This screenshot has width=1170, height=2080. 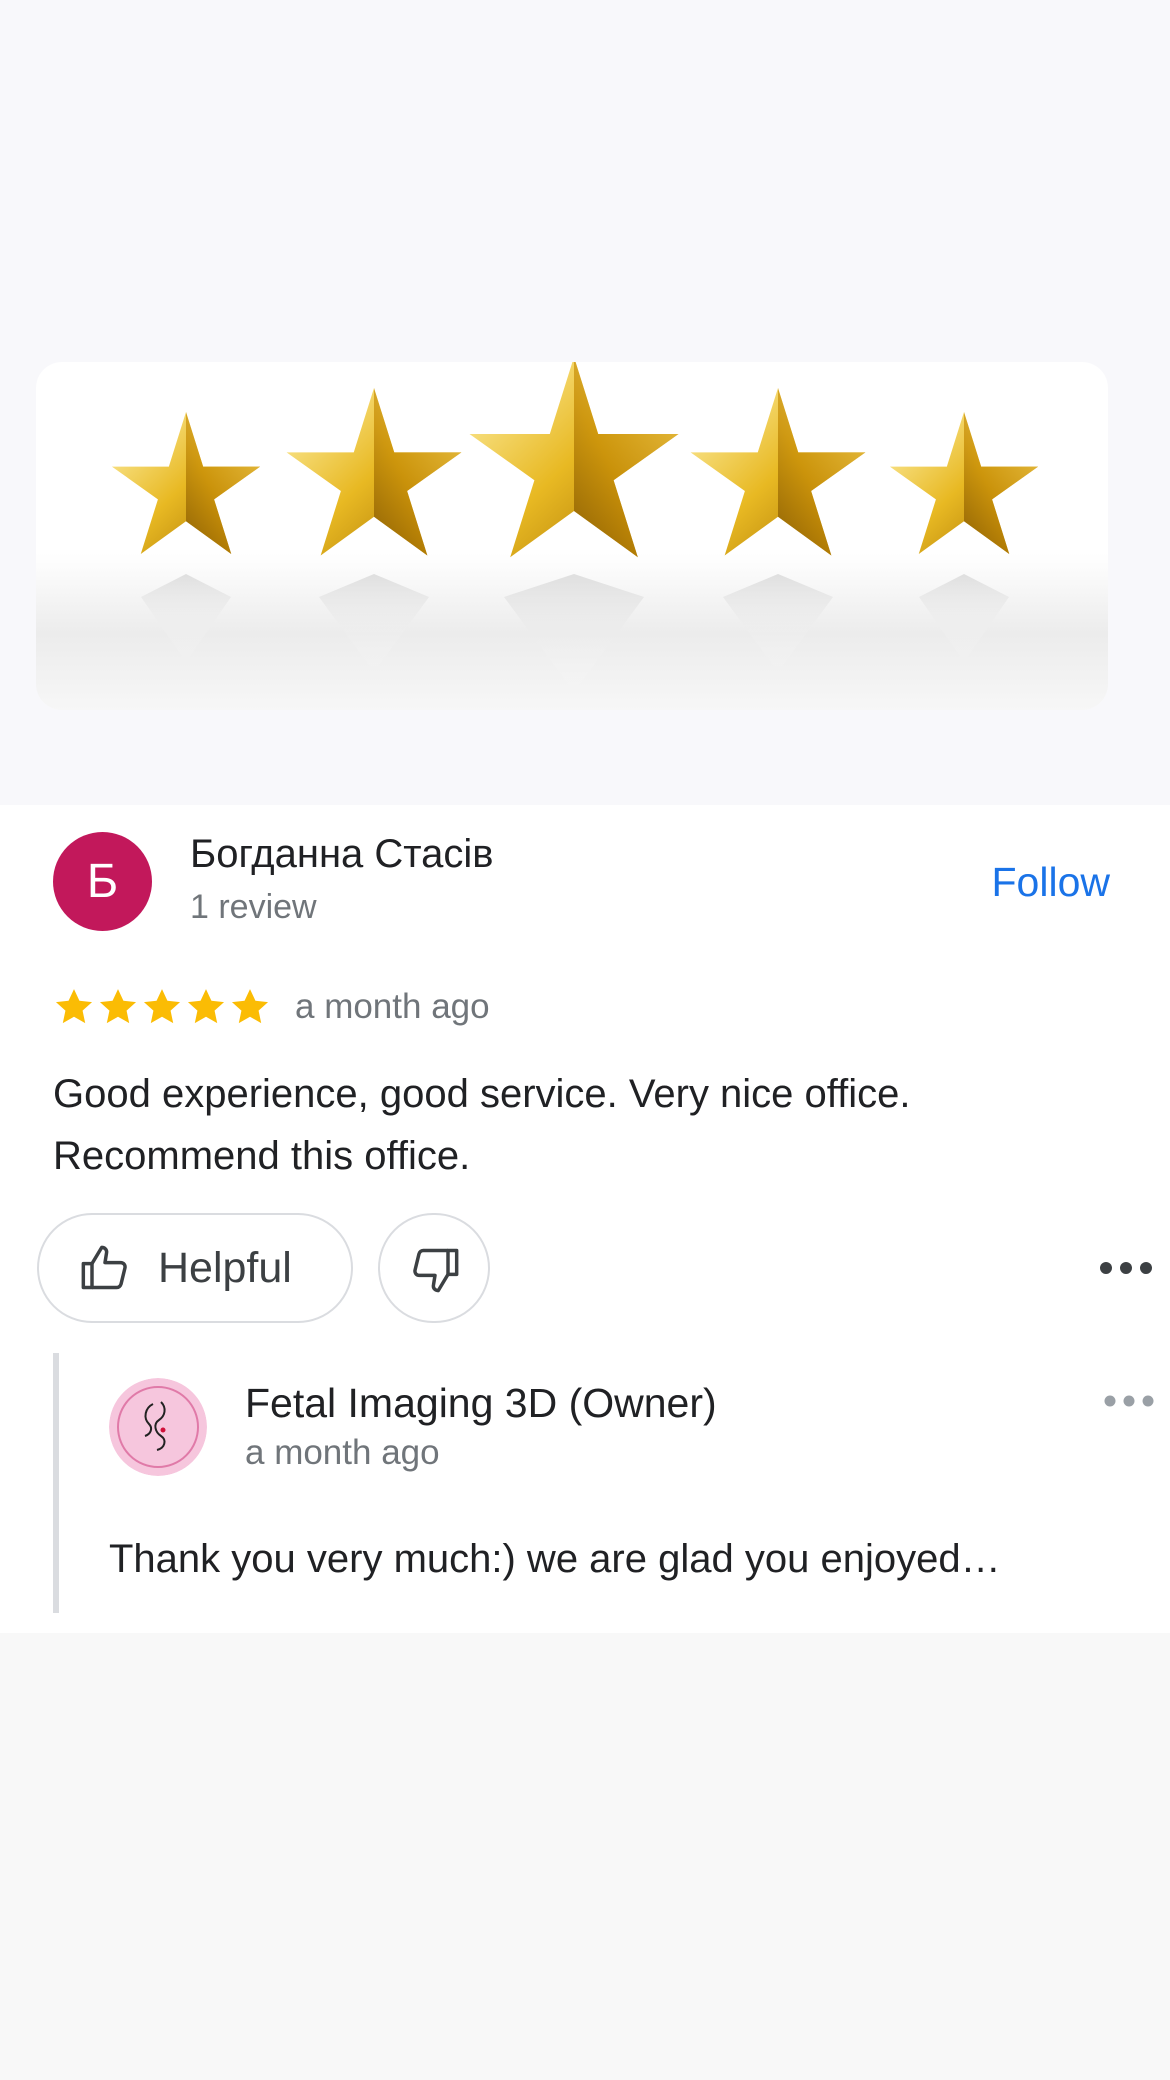 I want to click on fetal-imaging-logo-icon, so click(x=158, y=1427).